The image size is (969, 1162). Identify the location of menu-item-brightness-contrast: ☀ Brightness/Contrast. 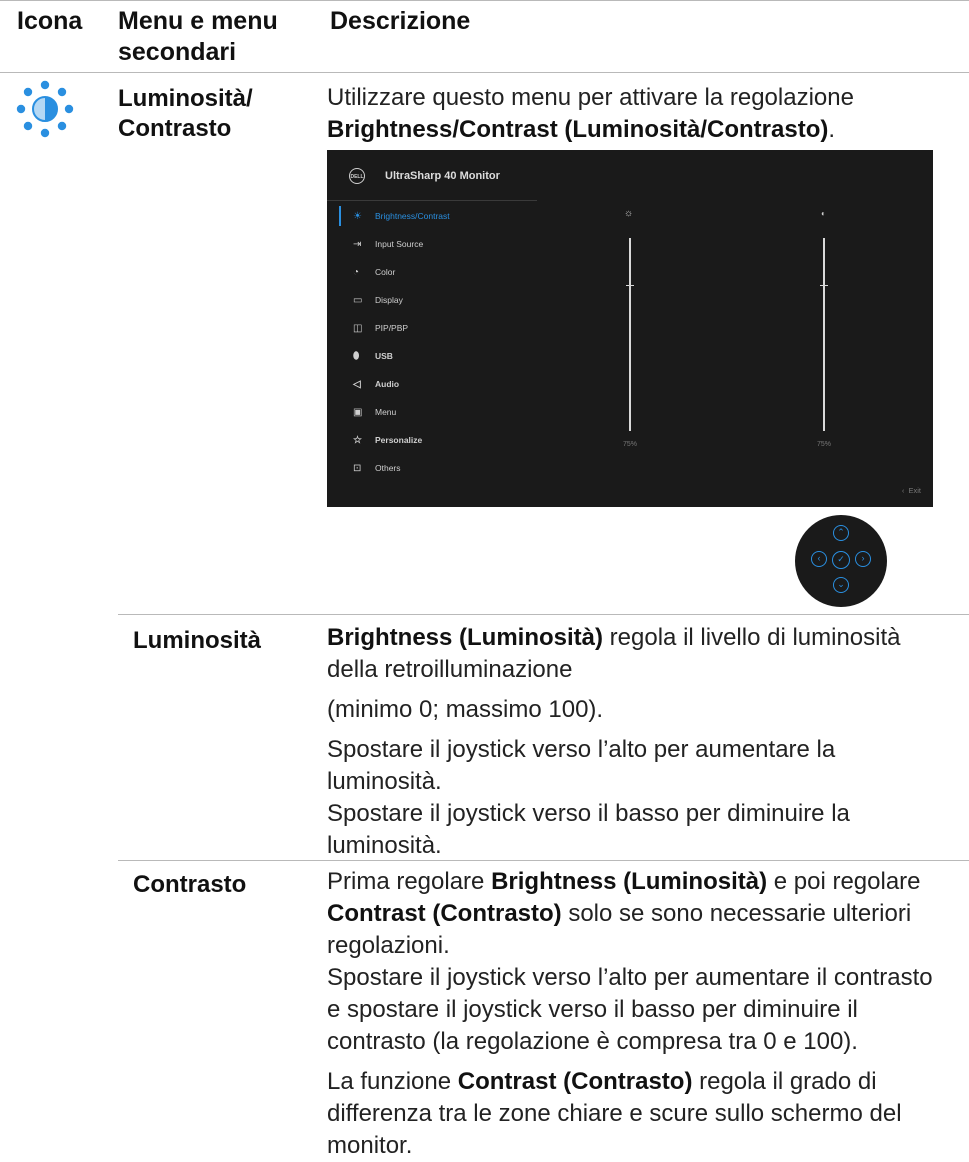
(401, 216).